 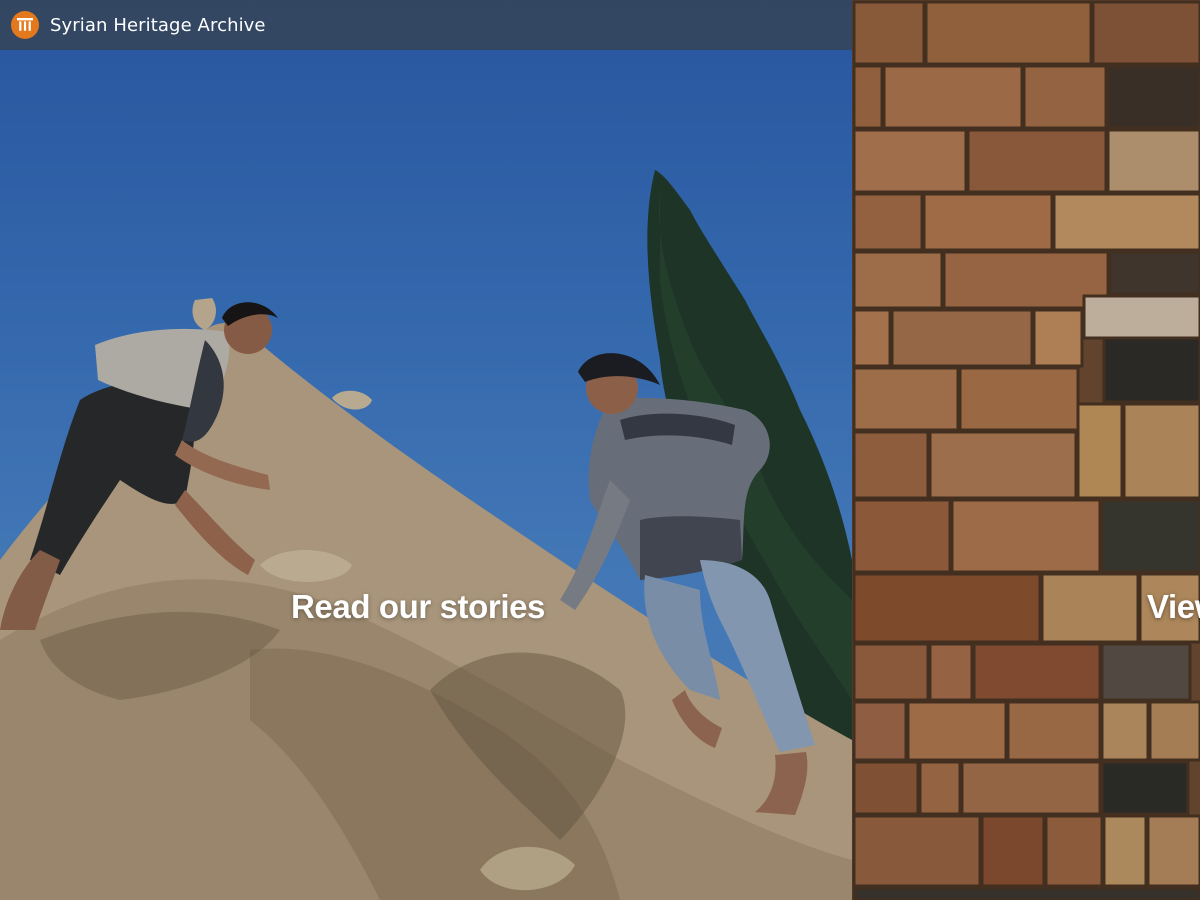 What do you see at coordinates (25, 25) in the screenshot?
I see `columns-logo-icon` at bounding box center [25, 25].